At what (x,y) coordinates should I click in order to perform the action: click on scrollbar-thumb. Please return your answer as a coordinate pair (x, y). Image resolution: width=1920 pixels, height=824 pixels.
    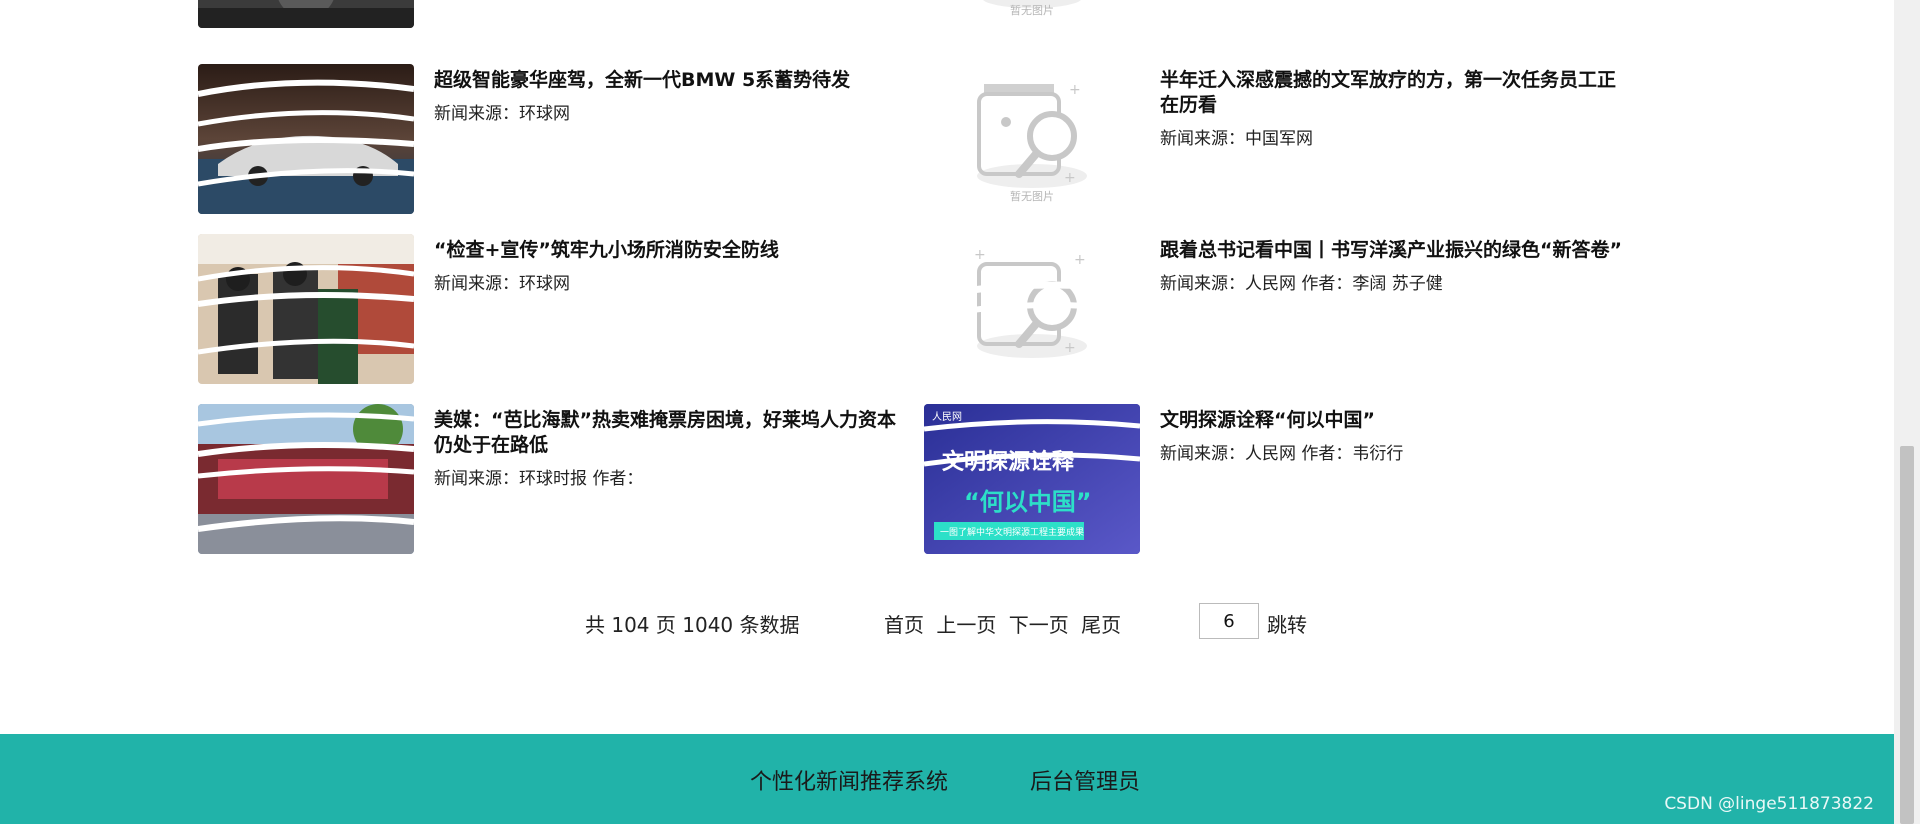
    Looking at the image, I should click on (1907, 635).